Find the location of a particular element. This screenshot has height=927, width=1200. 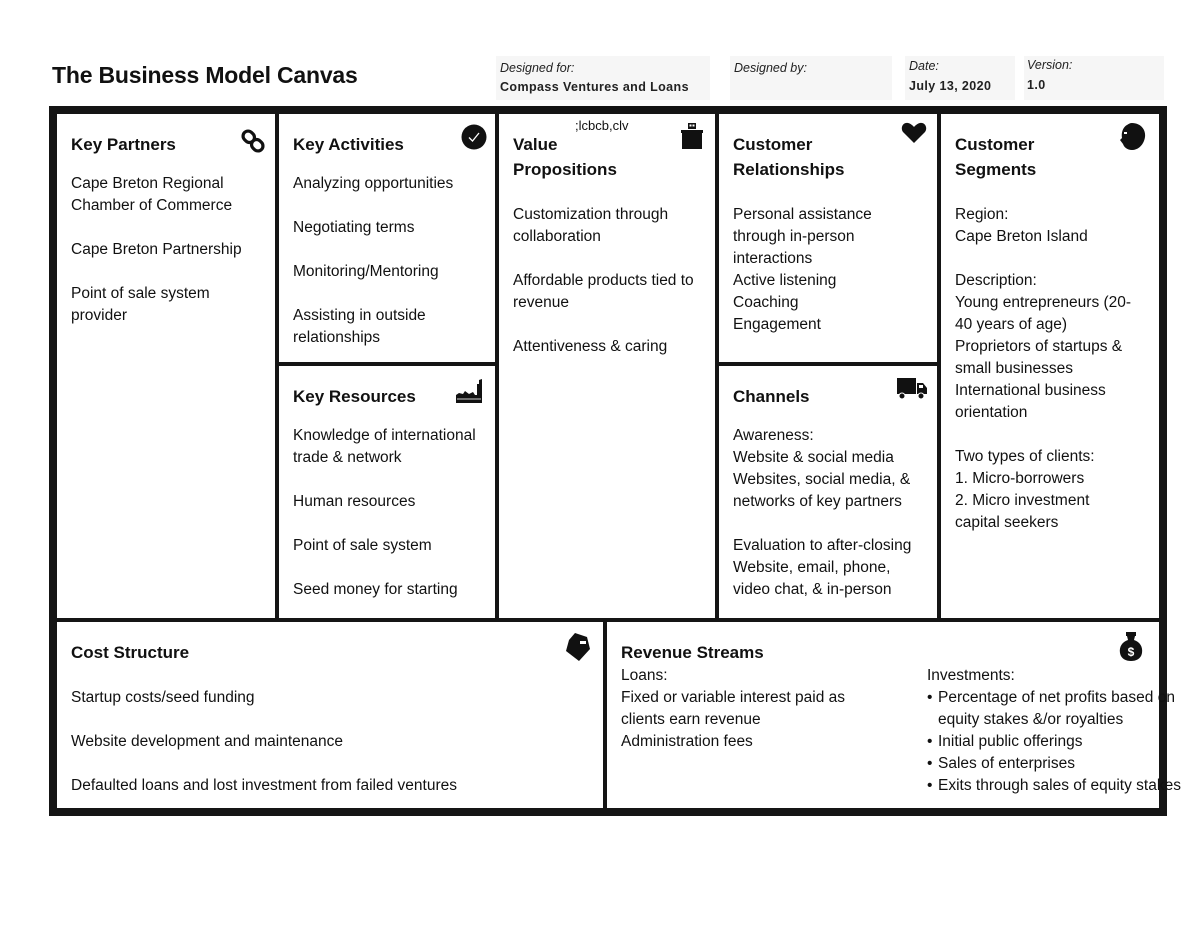

channels-line: Website & social media is located at coordinates (813, 457).